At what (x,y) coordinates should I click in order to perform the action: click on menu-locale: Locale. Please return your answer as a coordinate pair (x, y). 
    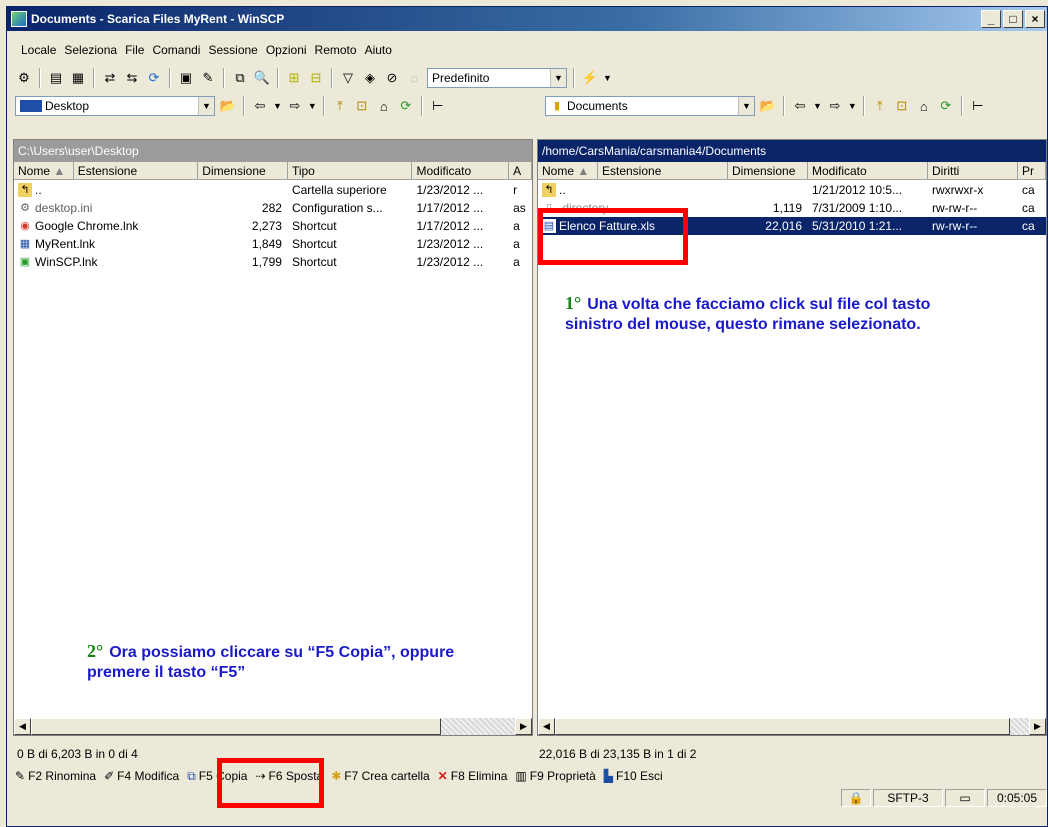
    Looking at the image, I should click on (38, 50).